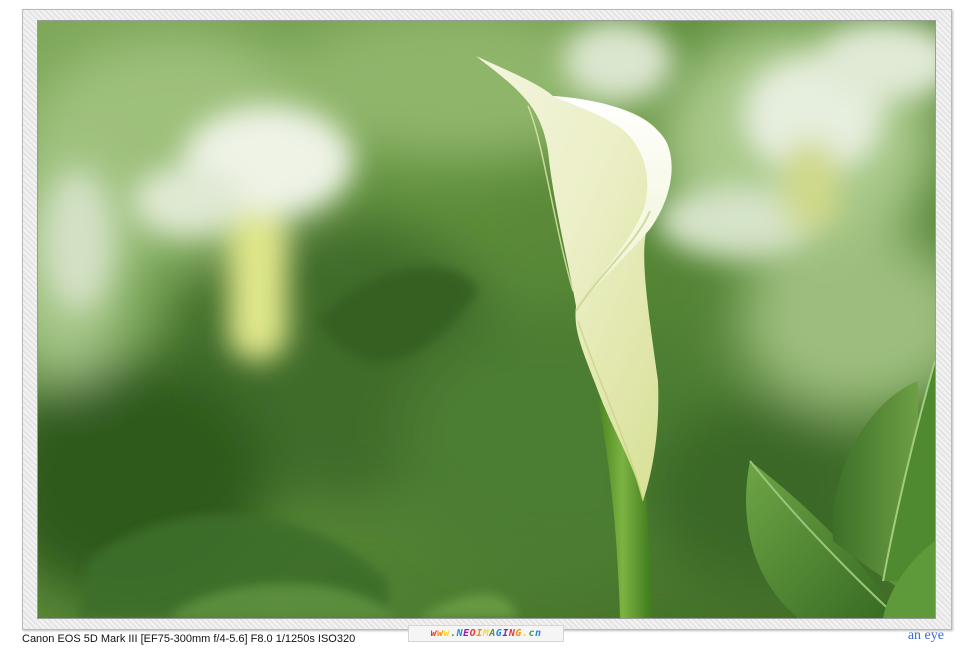  I want to click on watermark-logo: www.NEOIMAGING.cn, so click(486, 633).